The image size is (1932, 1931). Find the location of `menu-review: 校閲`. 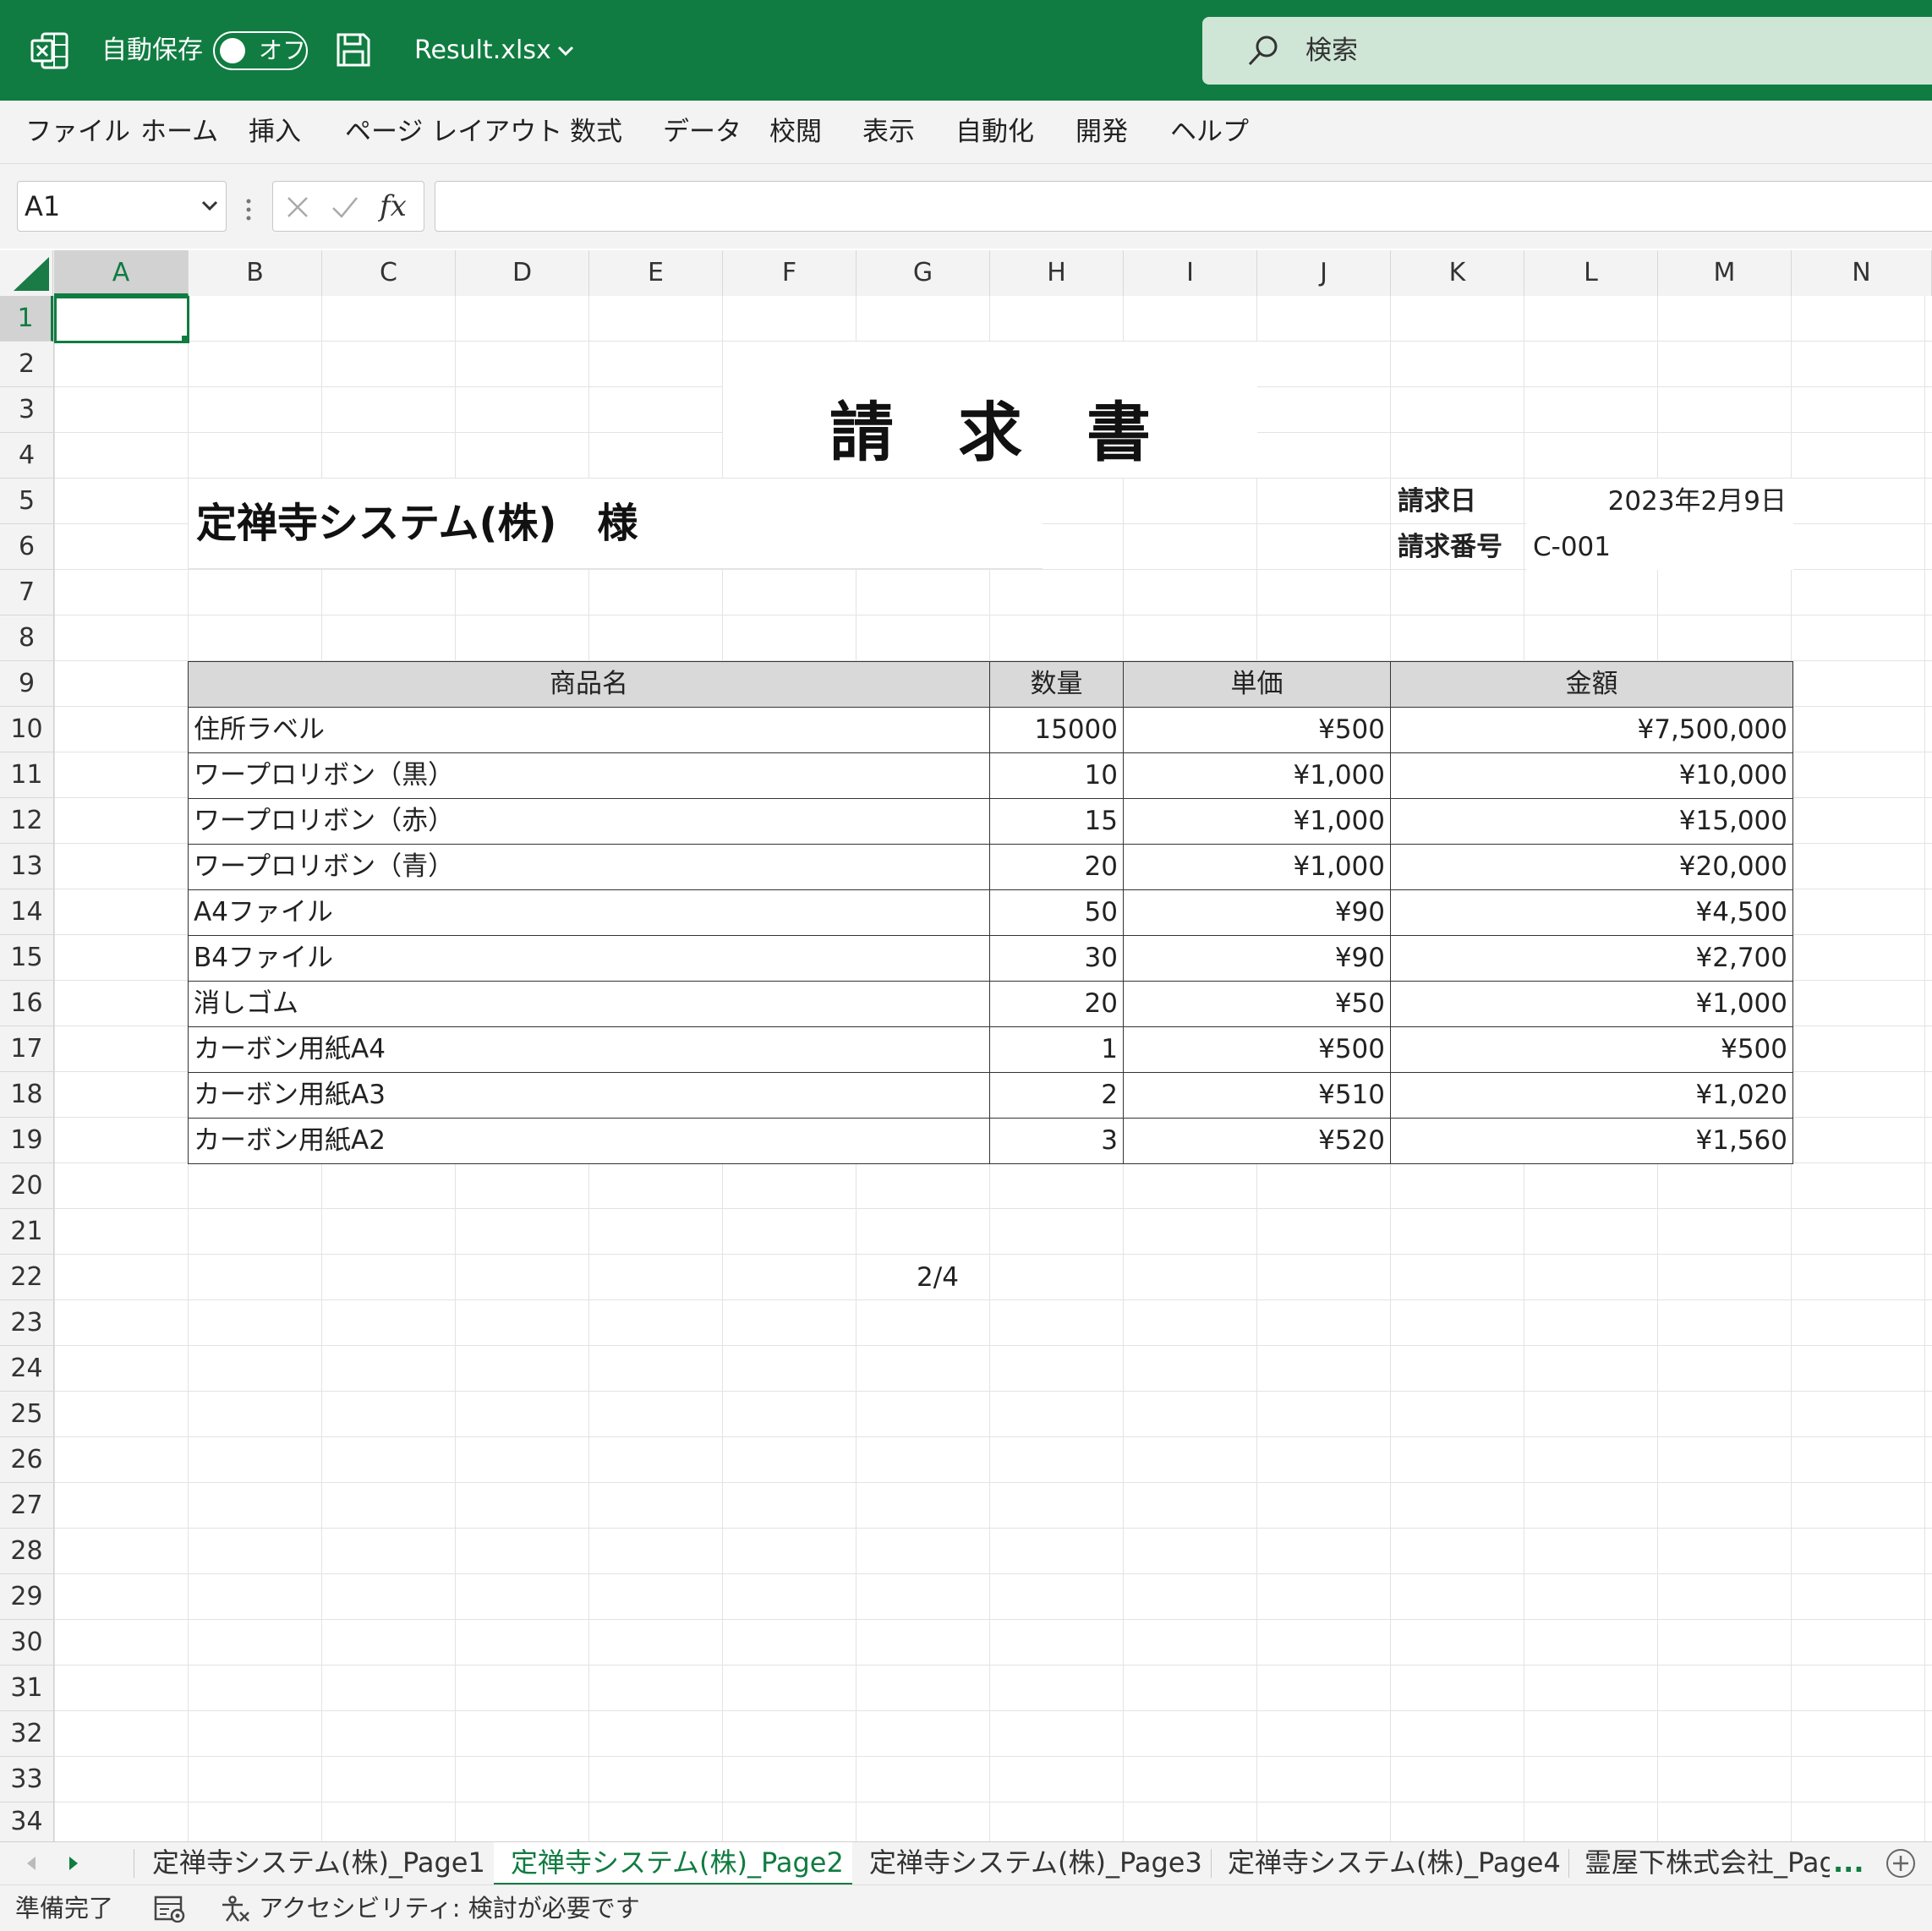

menu-review: 校閲 is located at coordinates (795, 132).